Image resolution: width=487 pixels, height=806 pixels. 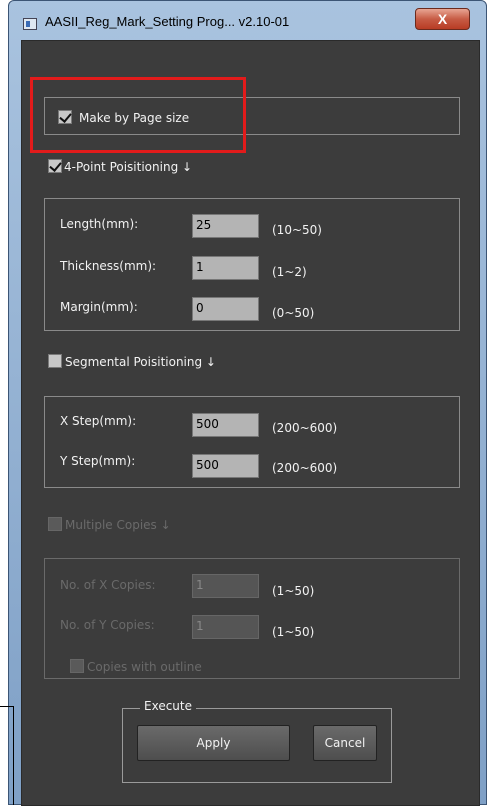 What do you see at coordinates (305, 428) in the screenshot?
I see `x-step-range: (200~600)` at bounding box center [305, 428].